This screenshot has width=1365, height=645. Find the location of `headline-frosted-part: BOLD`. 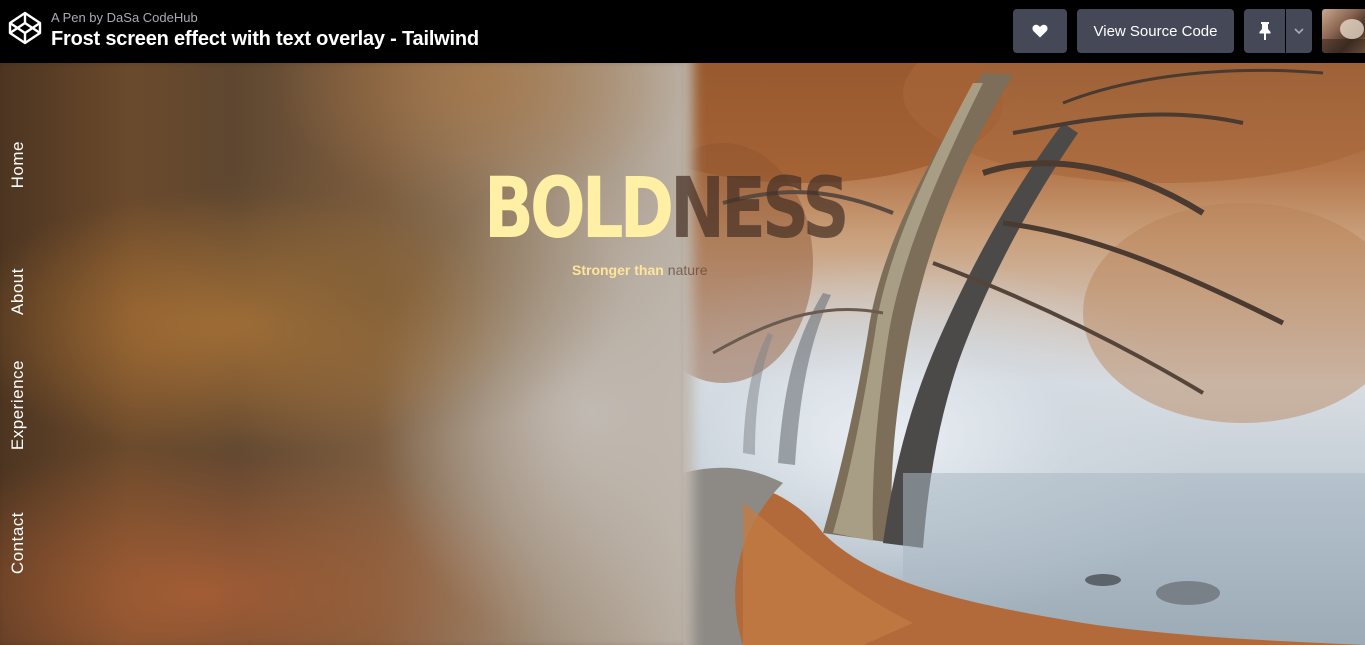

headline-frosted-part: BOLD is located at coordinates (579, 208).